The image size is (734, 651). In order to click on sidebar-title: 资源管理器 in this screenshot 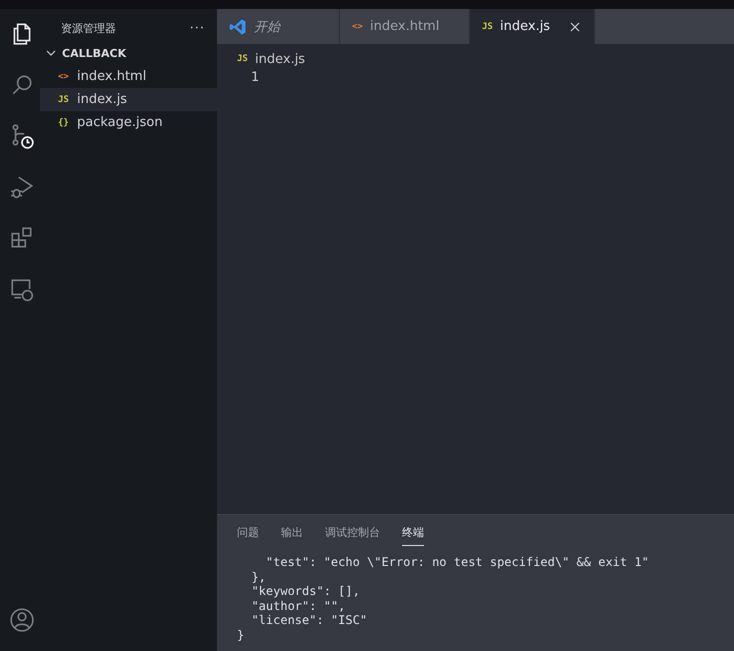, I will do `click(88, 28)`.